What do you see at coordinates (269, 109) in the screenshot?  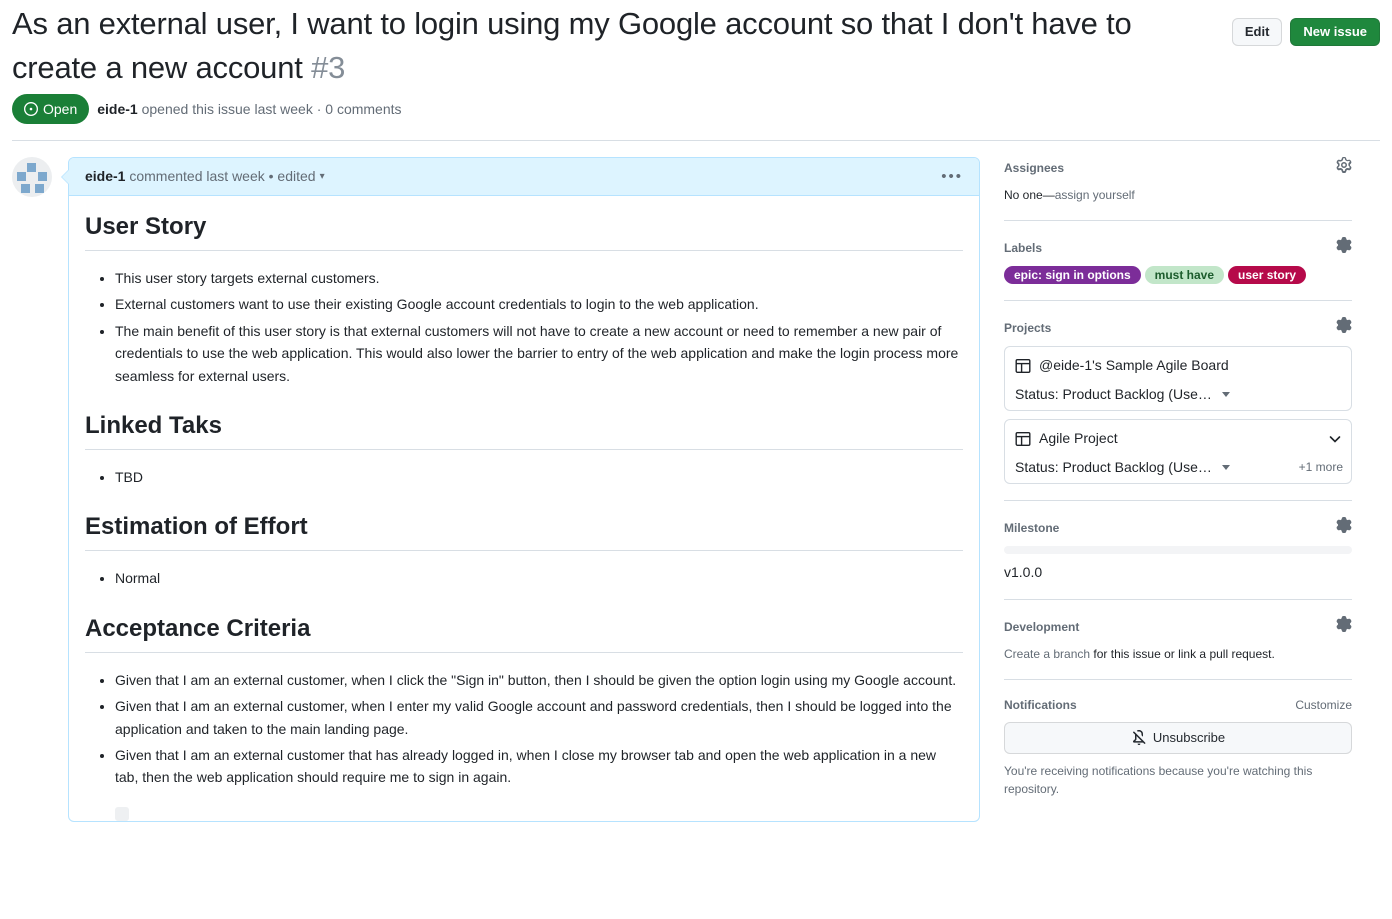 I see `issue-opened-text: opened this issue last week · 0 comments` at bounding box center [269, 109].